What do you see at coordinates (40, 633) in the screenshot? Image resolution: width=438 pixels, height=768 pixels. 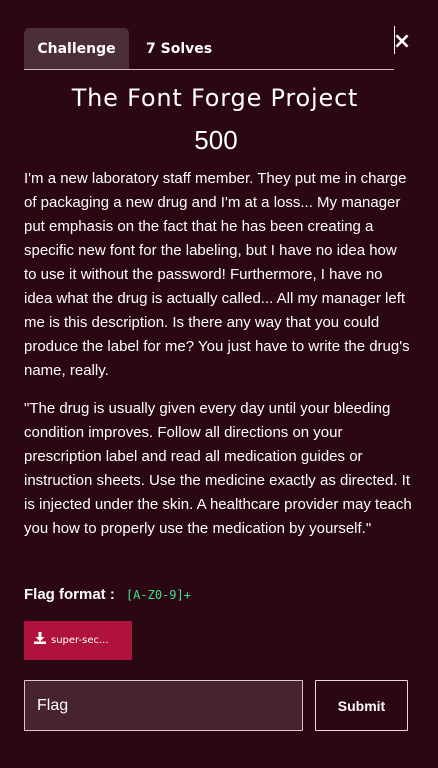 I see `download-icon` at bounding box center [40, 633].